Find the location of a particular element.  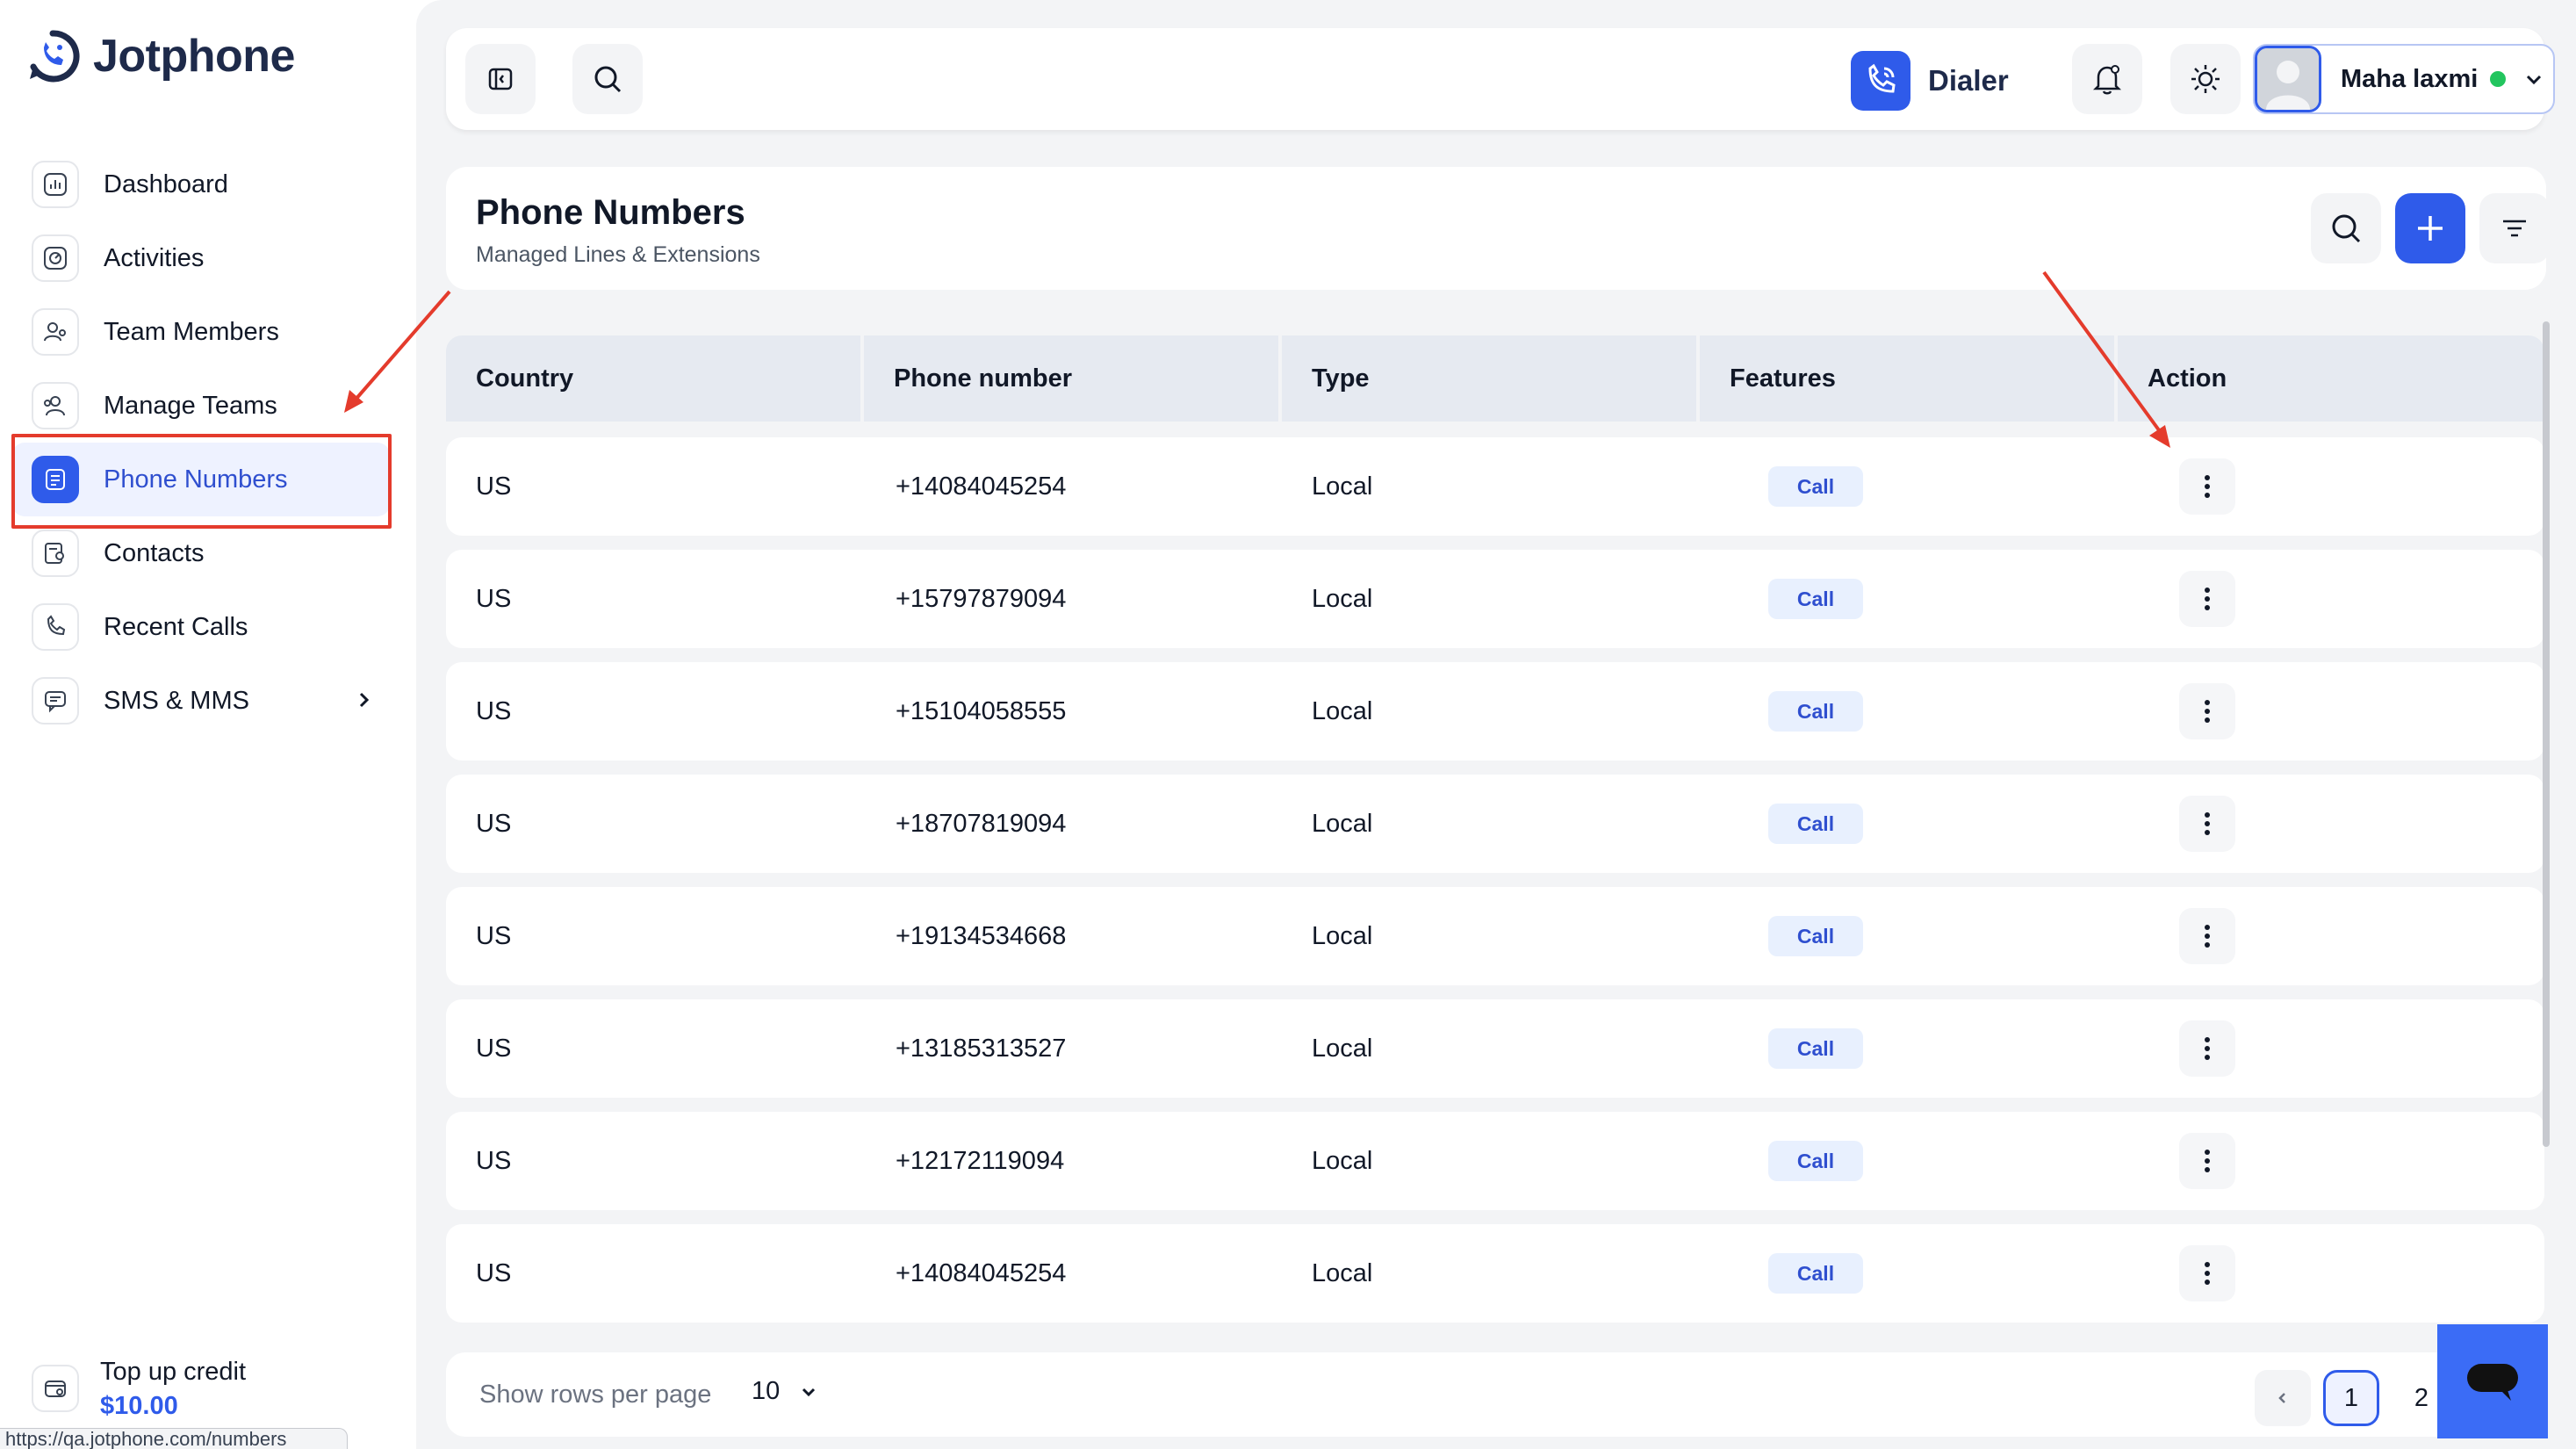

dialer-button: Dialer is located at coordinates (1930, 81).